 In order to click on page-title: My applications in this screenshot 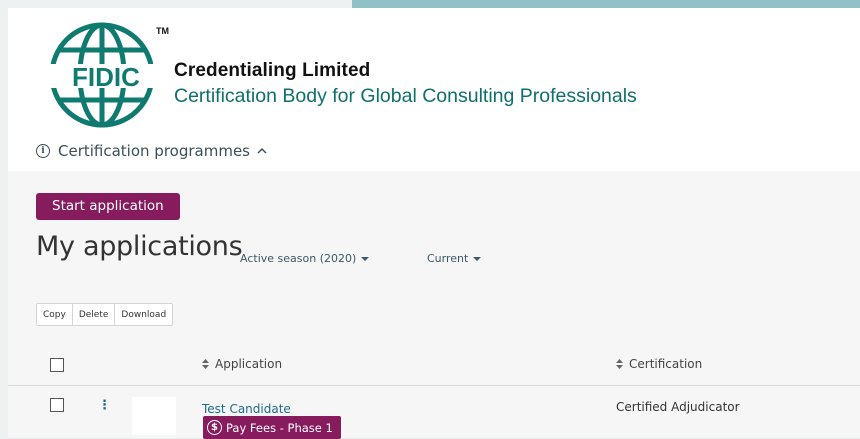, I will do `click(139, 246)`.